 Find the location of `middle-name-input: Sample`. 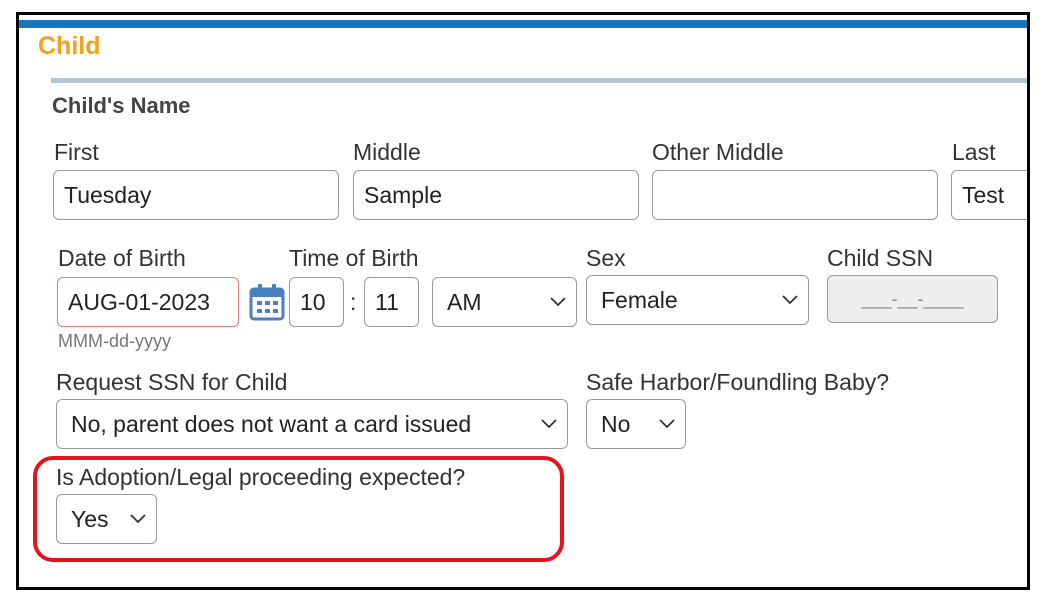

middle-name-input: Sample is located at coordinates (496, 195).